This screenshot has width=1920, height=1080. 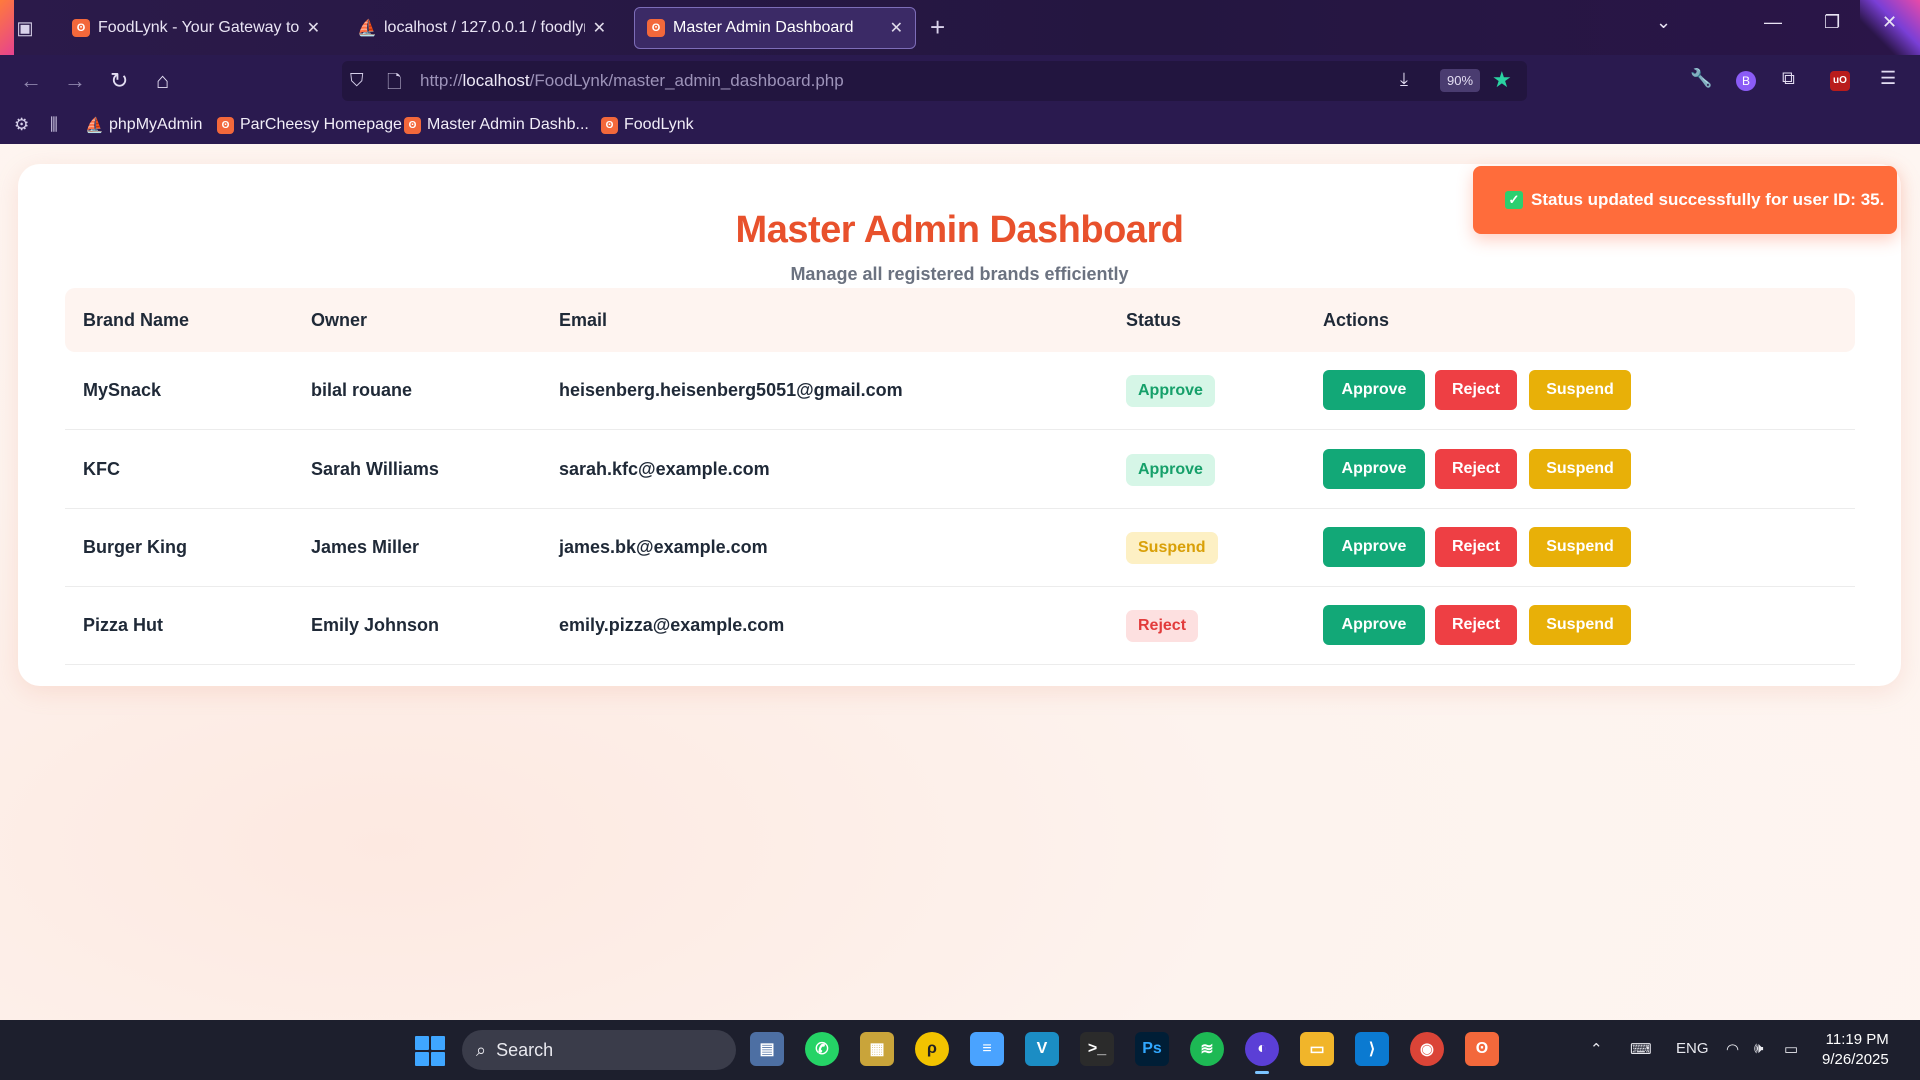 What do you see at coordinates (143, 125) in the screenshot?
I see `bookmark-phpmyadmin: ⛵ phpMyAdmin` at bounding box center [143, 125].